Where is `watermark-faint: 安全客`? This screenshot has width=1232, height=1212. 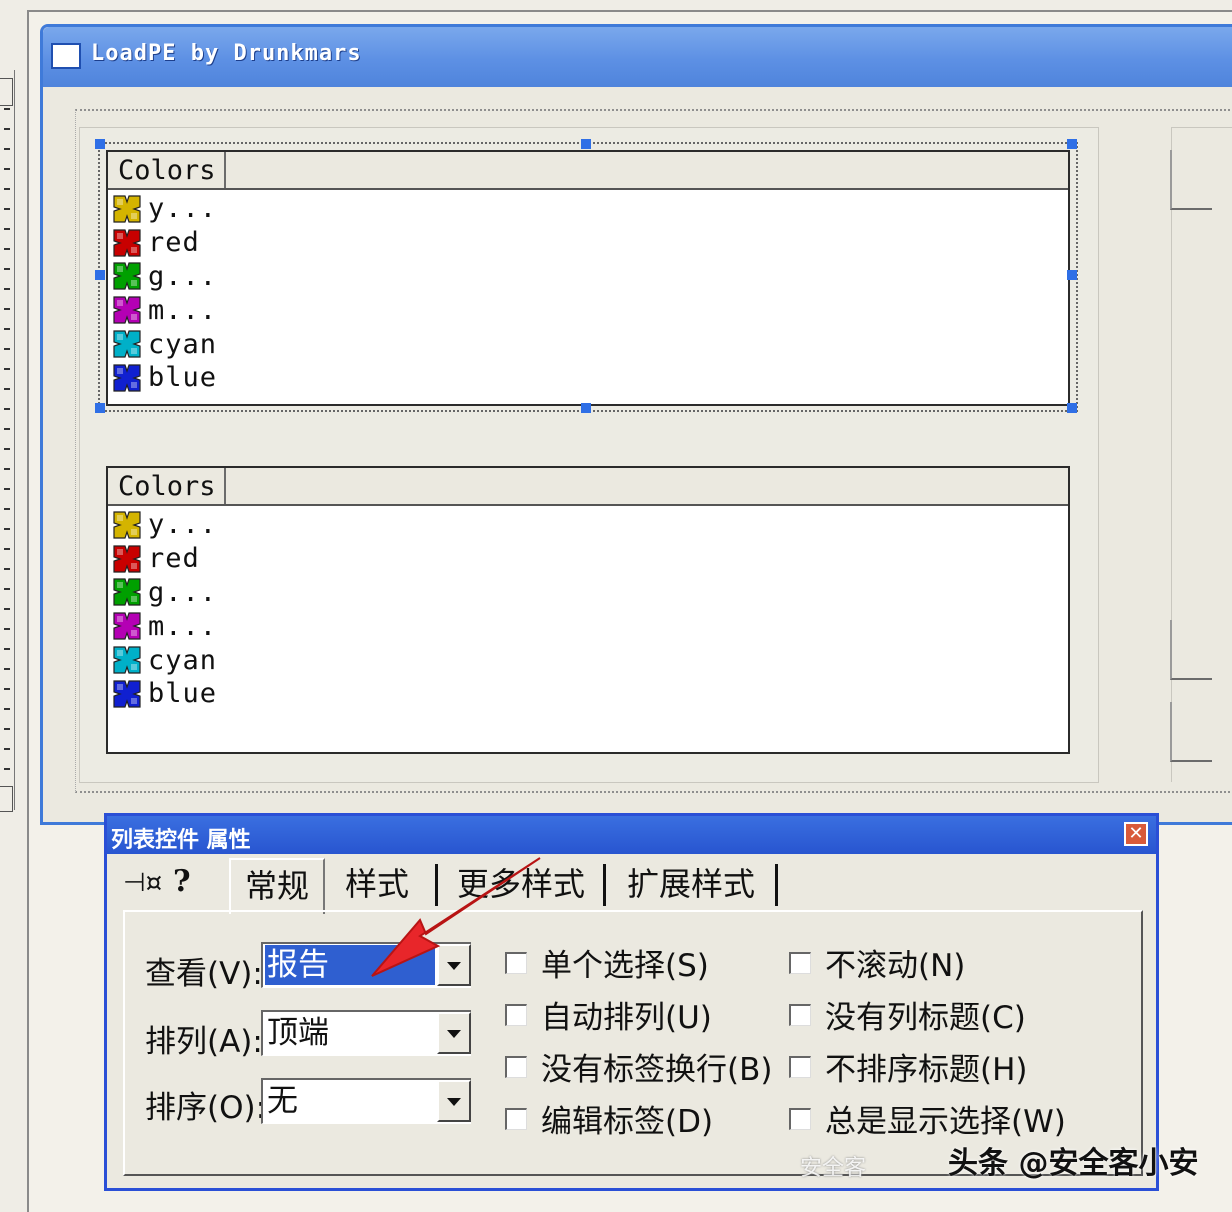 watermark-faint: 安全客 is located at coordinates (833, 1168).